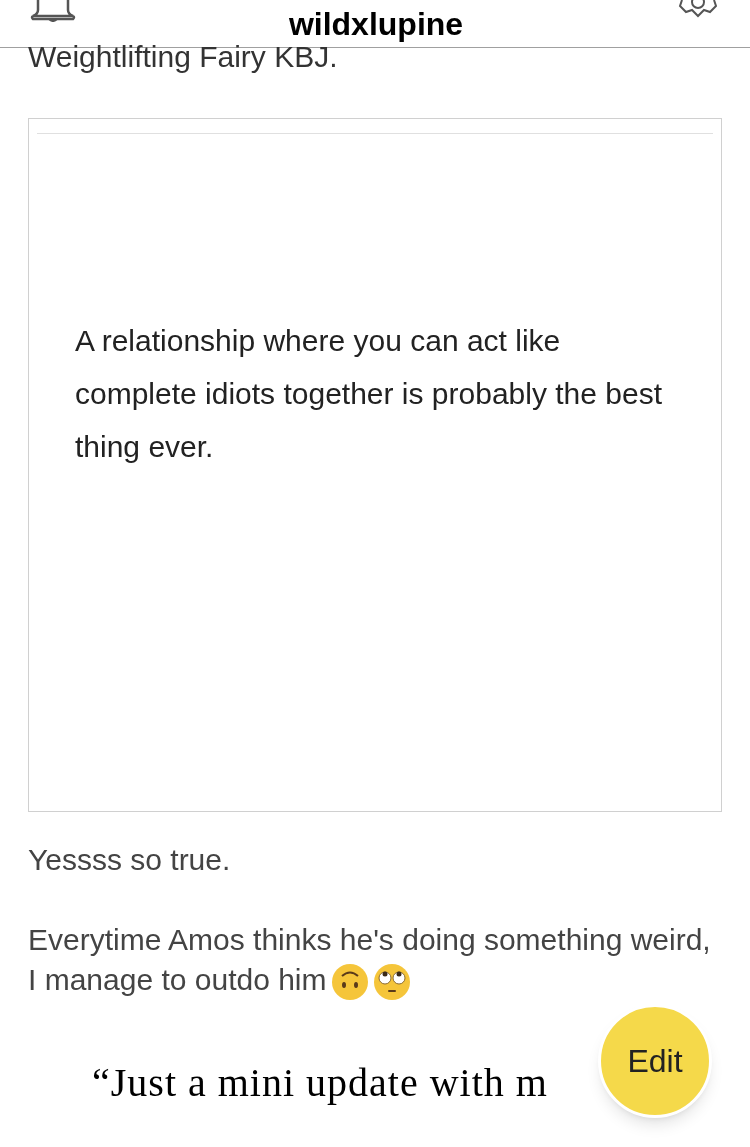 The width and height of the screenshot is (750, 1147). Describe the element at coordinates (391, 982) in the screenshot. I see `eye-roll-face-icon` at that location.